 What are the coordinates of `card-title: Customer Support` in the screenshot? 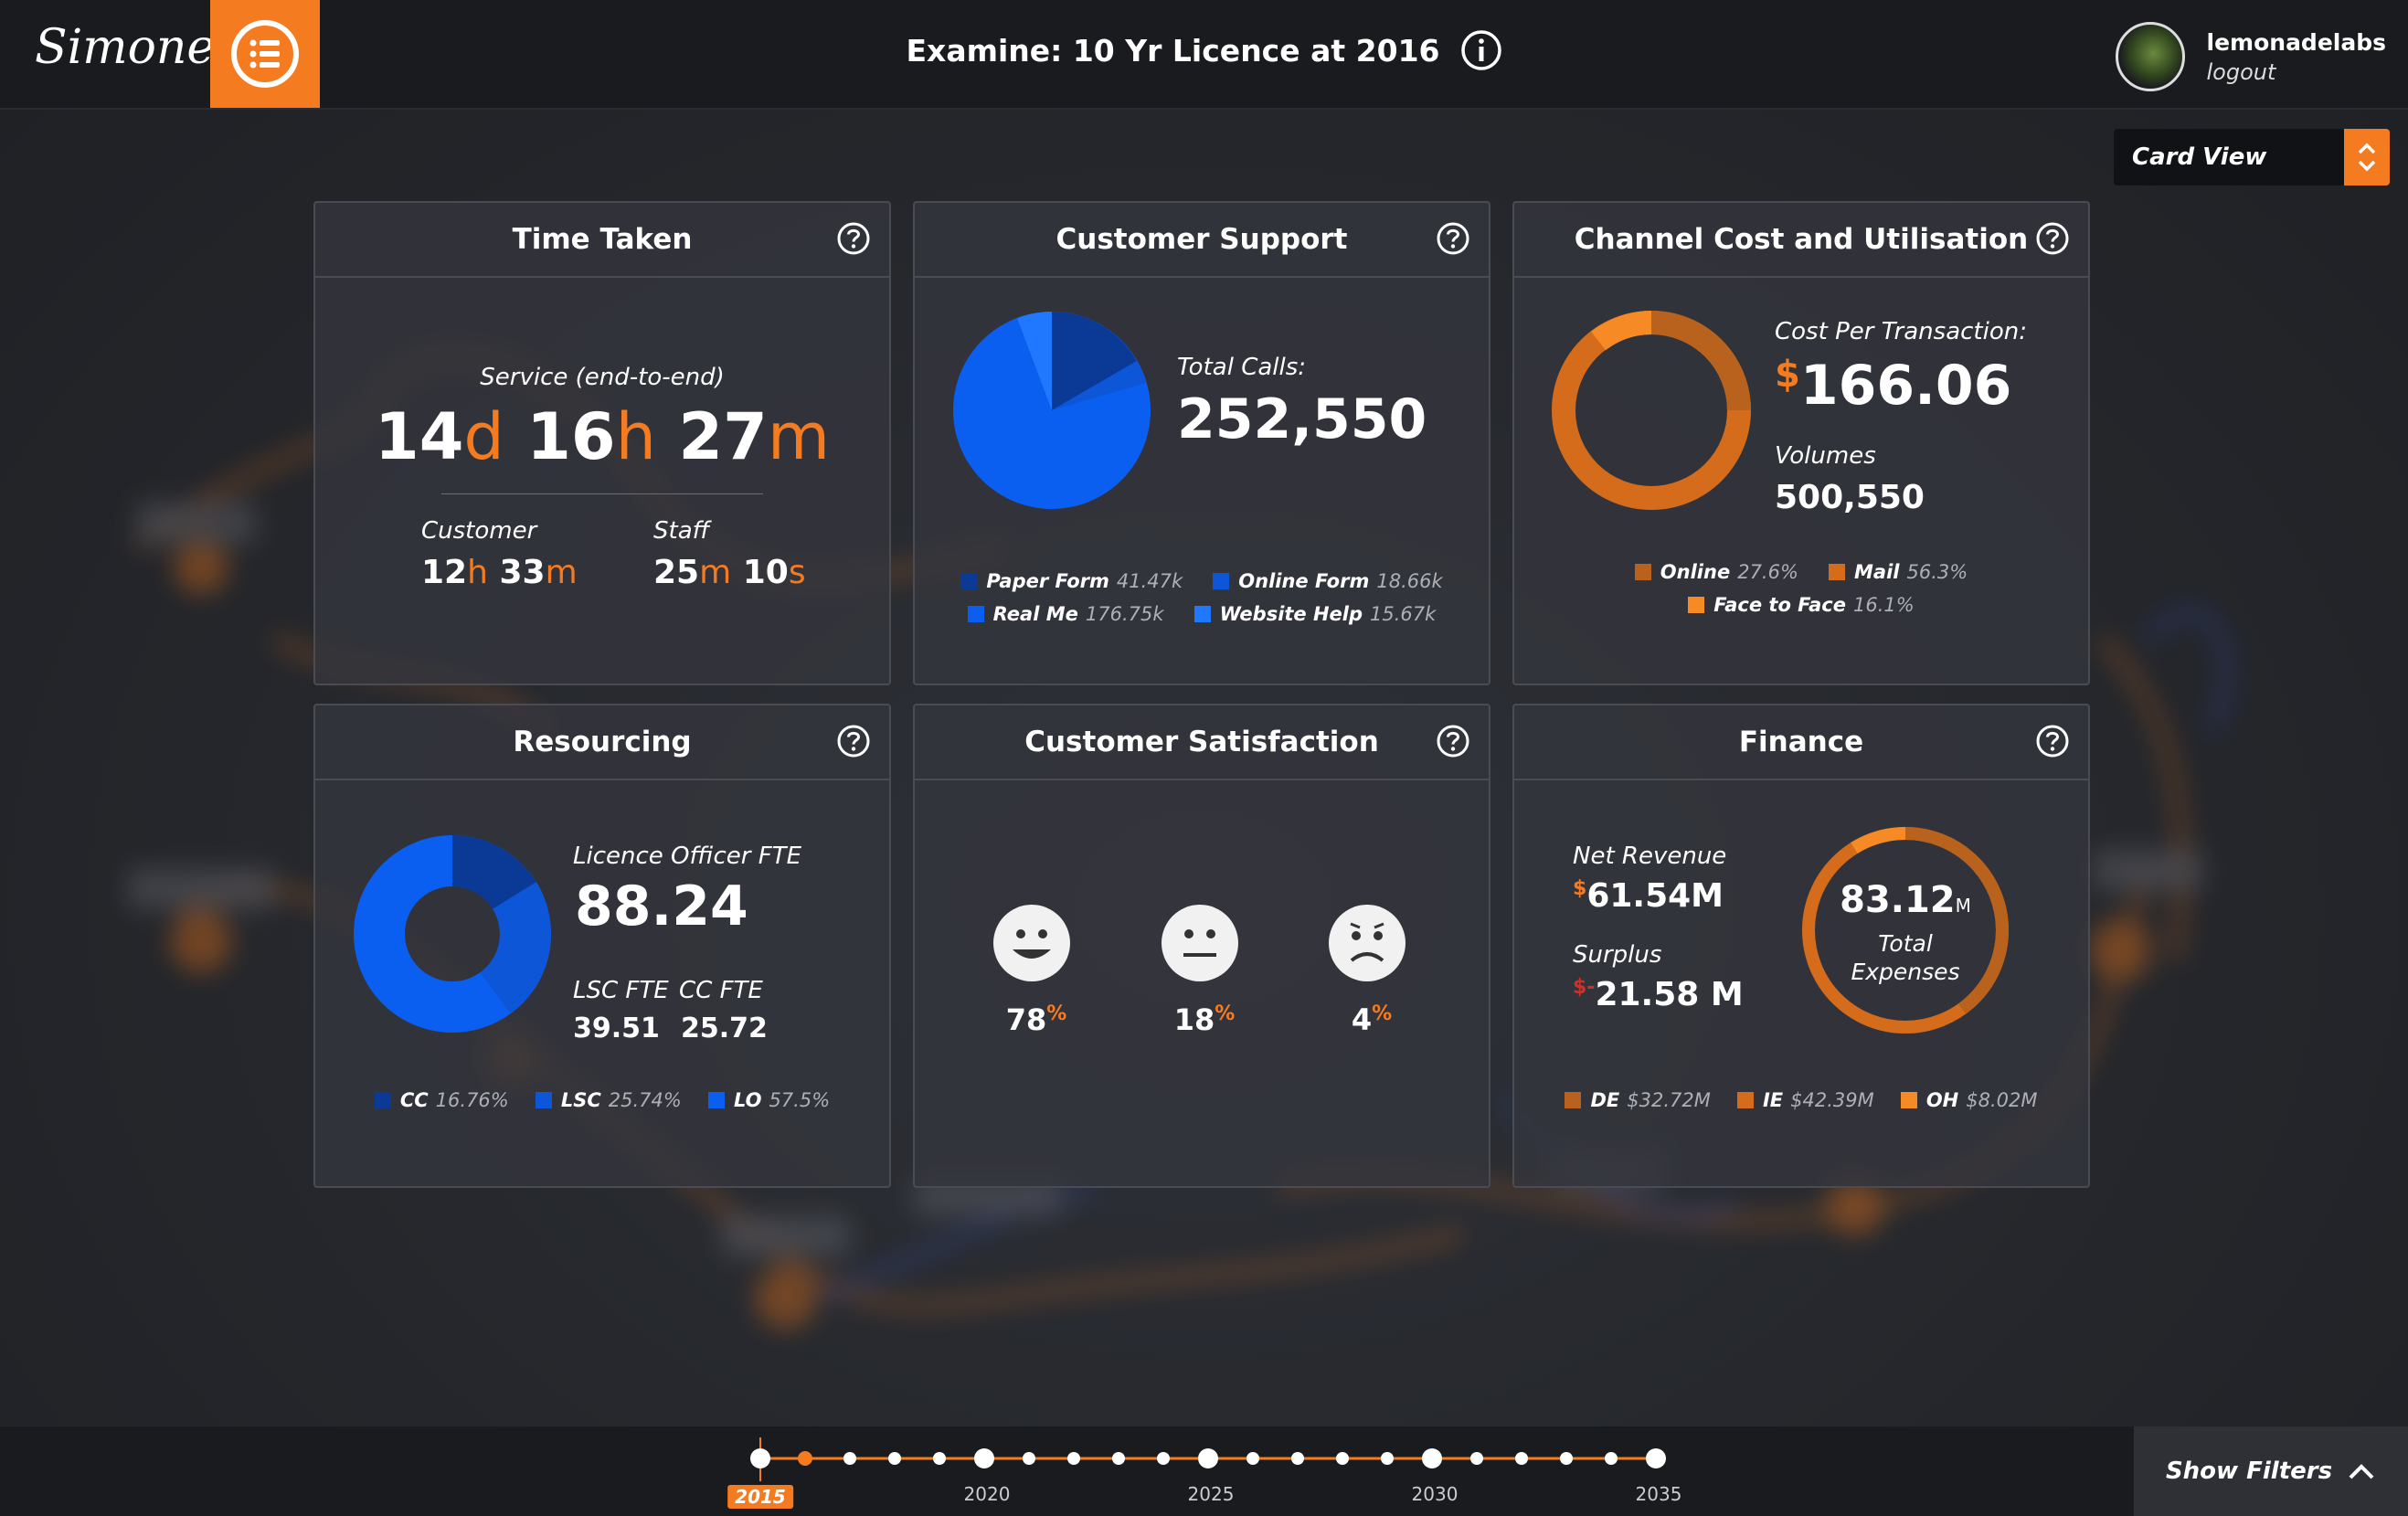 It's located at (1201, 239).